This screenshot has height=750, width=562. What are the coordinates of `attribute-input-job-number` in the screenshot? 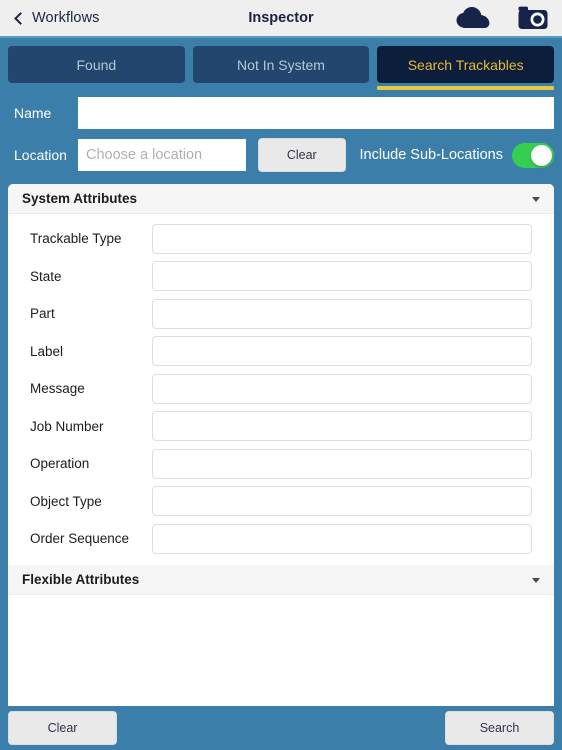 It's located at (342, 426).